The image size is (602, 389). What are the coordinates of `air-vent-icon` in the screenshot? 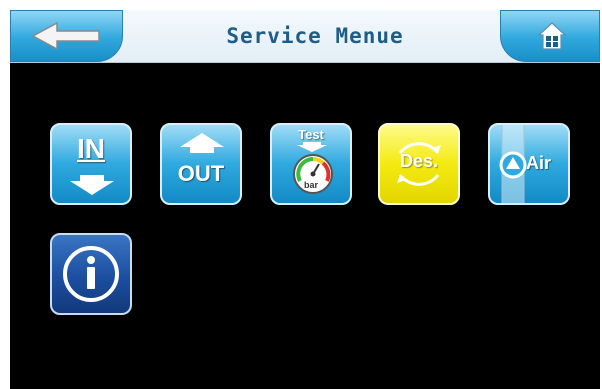 It's located at (513, 164).